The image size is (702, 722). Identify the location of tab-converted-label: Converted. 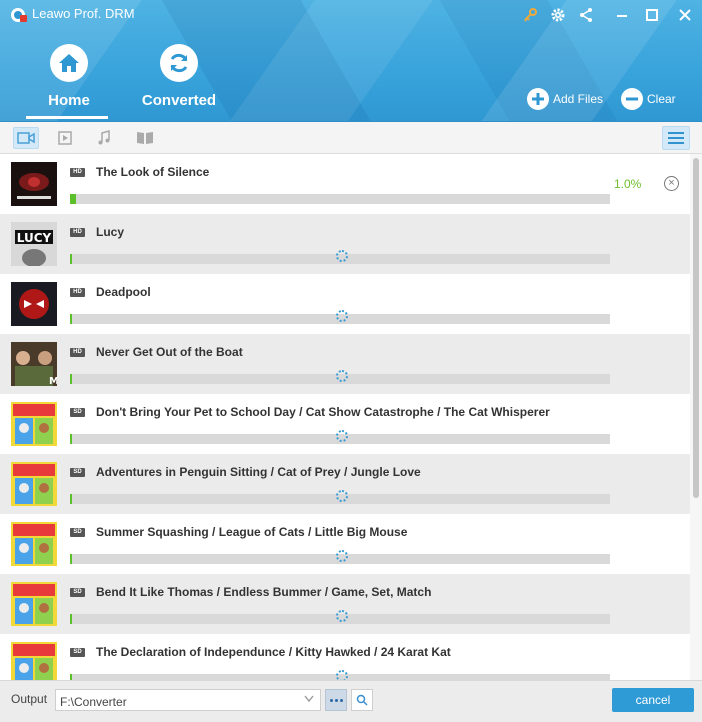
(179, 100).